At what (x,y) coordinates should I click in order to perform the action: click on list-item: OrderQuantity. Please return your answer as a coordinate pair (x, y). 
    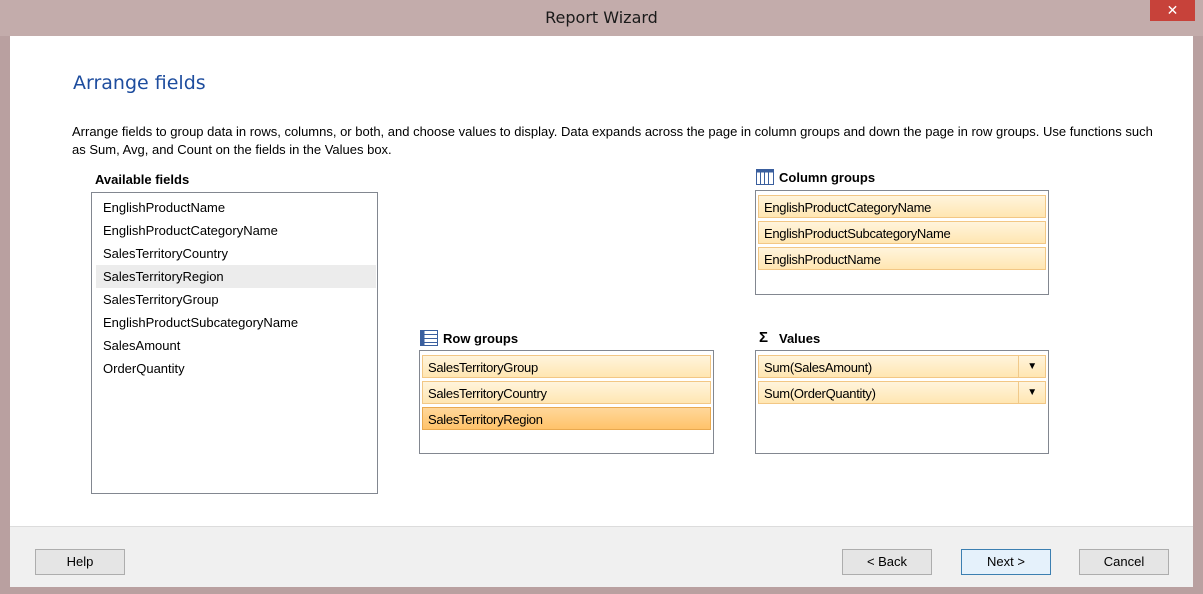
    Looking at the image, I should click on (236, 368).